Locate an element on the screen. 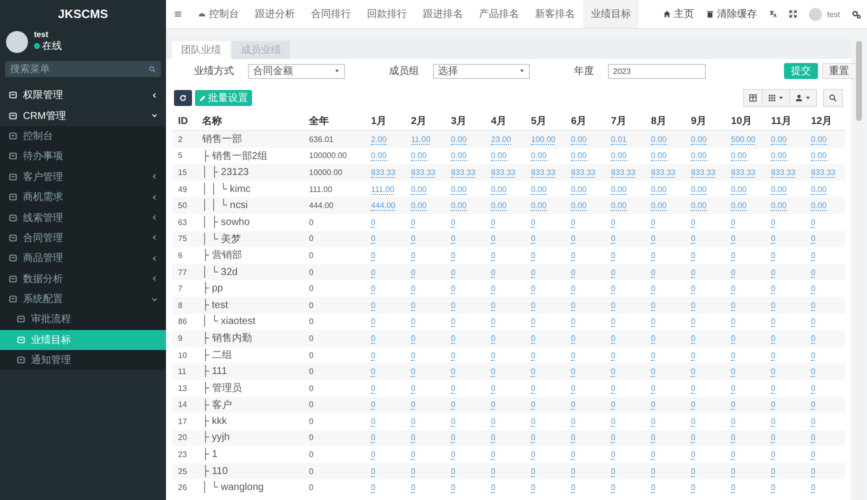  header-link: 主页 is located at coordinates (678, 14).